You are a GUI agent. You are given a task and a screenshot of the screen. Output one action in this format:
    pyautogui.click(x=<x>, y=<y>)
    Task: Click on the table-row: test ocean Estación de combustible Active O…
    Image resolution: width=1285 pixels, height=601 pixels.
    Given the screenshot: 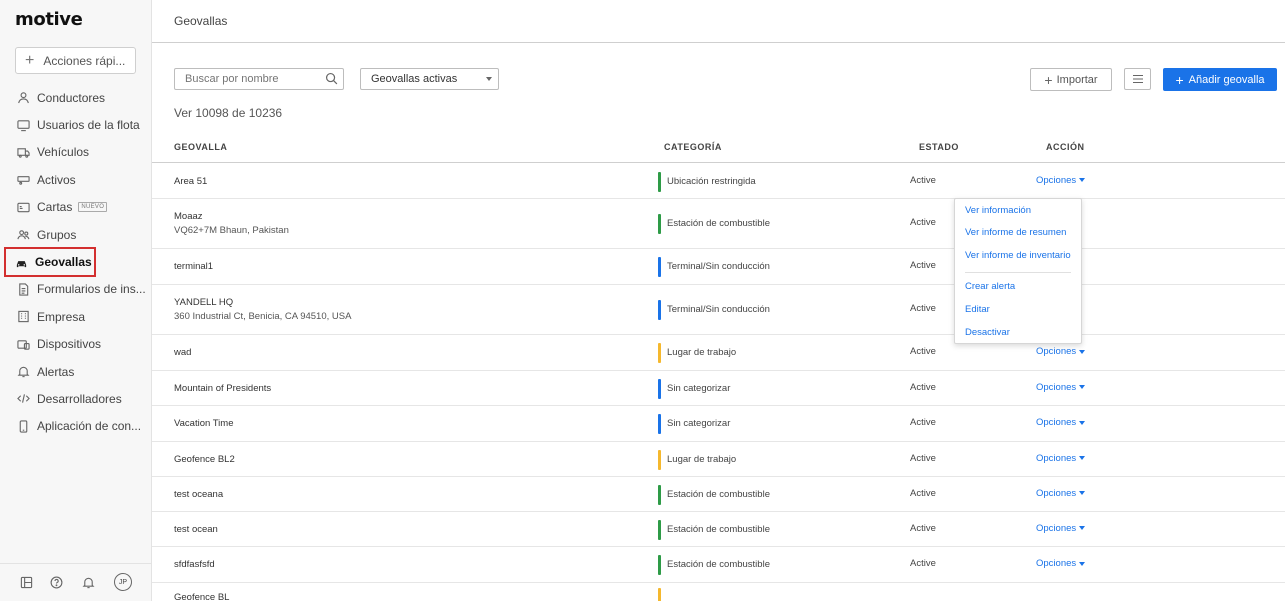 What is the action you would take?
    pyautogui.click(x=718, y=529)
    